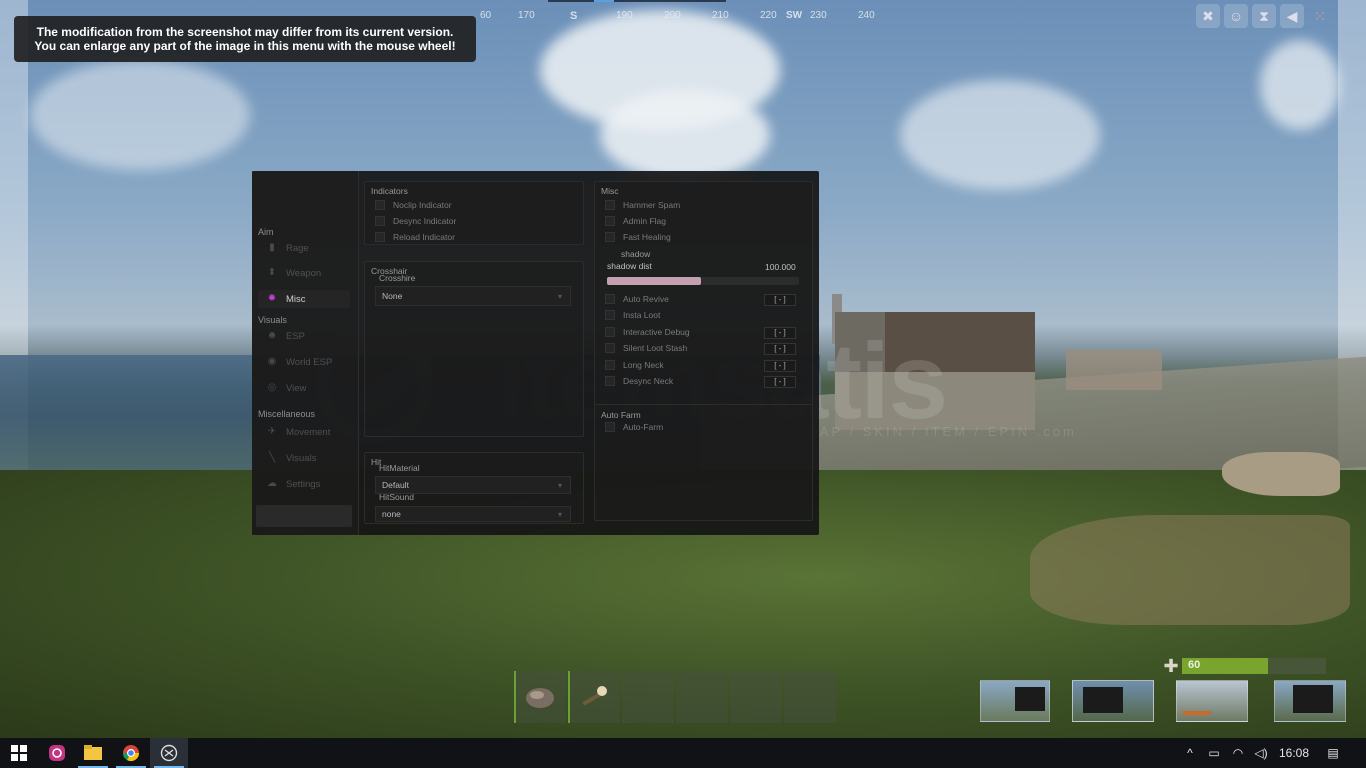 Image resolution: width=1366 pixels, height=768 pixels. What do you see at coordinates (1333, 753) in the screenshot?
I see `notifications-icon: ▤` at bounding box center [1333, 753].